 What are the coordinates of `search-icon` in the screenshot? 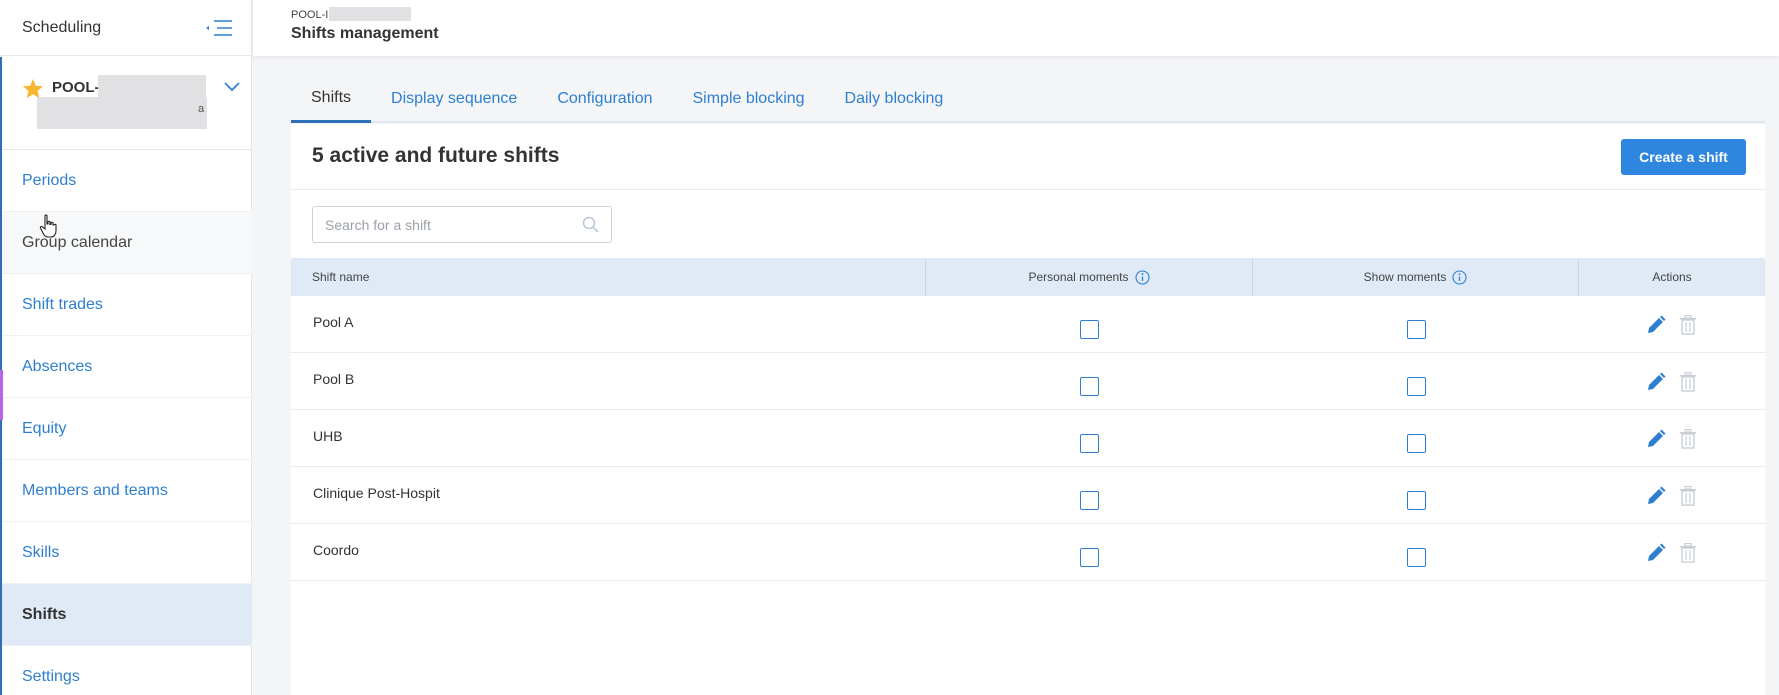 It's located at (590, 227).